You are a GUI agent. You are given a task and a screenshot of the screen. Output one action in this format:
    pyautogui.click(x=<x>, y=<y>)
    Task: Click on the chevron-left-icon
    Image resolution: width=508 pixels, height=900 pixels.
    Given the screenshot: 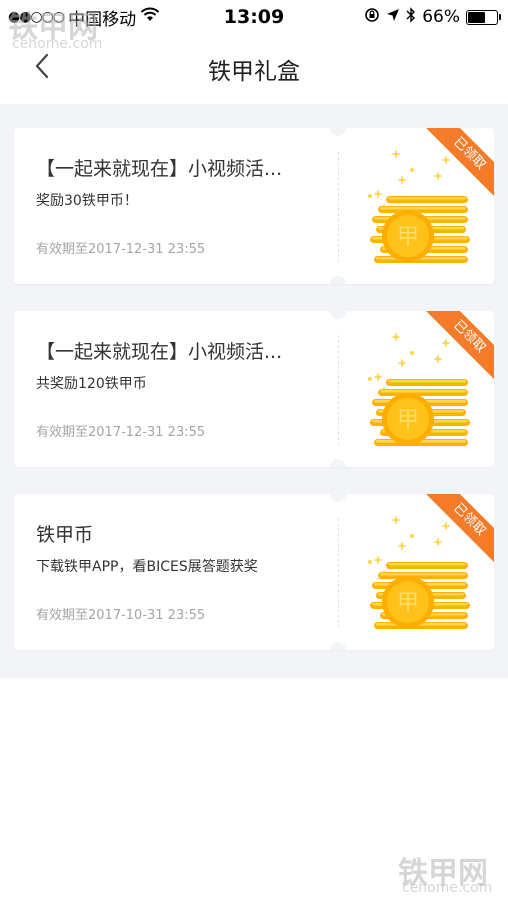 What is the action you would take?
    pyautogui.click(x=42, y=66)
    